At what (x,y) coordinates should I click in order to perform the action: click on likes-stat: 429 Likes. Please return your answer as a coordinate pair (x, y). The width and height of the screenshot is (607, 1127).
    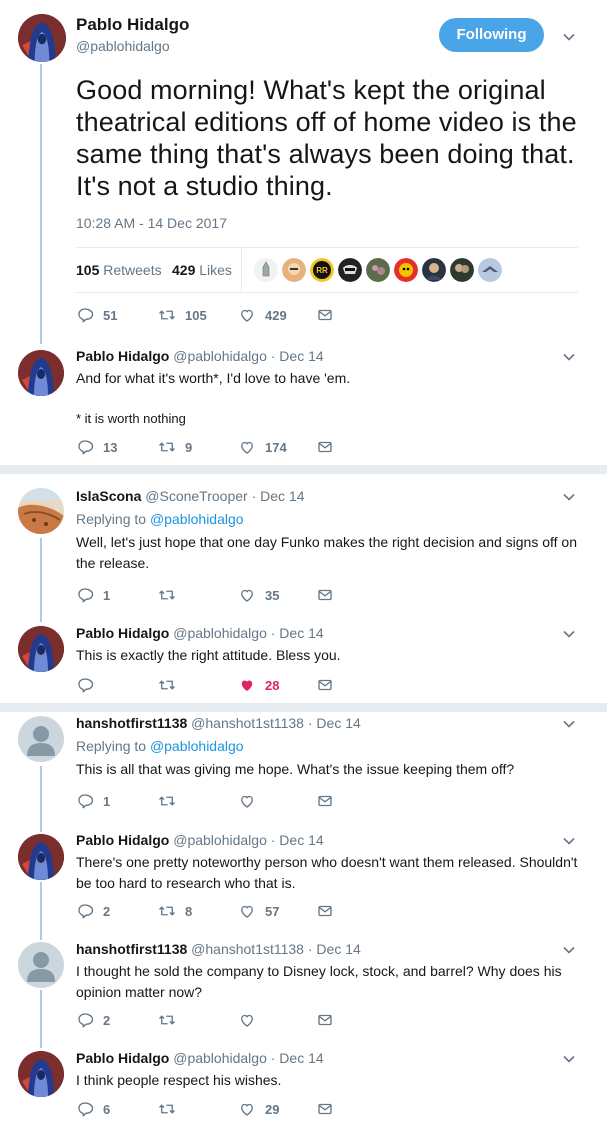
    Looking at the image, I should click on (202, 270).